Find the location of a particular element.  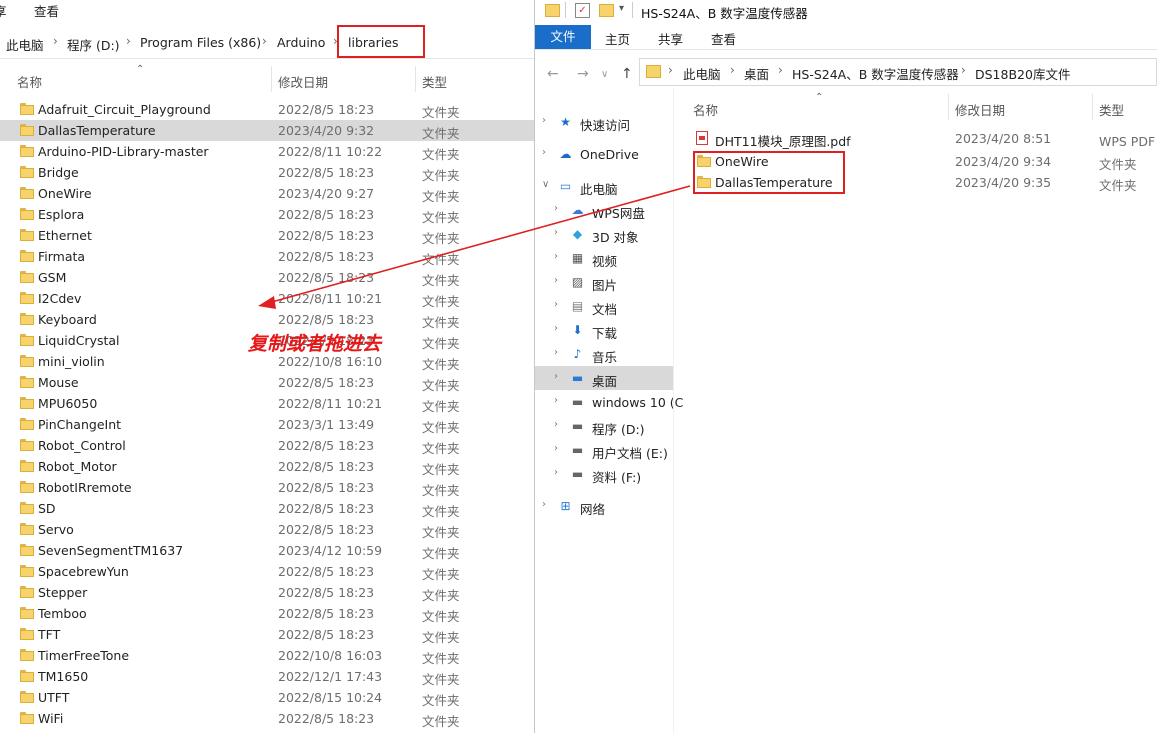

breadcrumb-item: HS-S24A、B 数字温度传感器 is located at coordinates (875, 73).